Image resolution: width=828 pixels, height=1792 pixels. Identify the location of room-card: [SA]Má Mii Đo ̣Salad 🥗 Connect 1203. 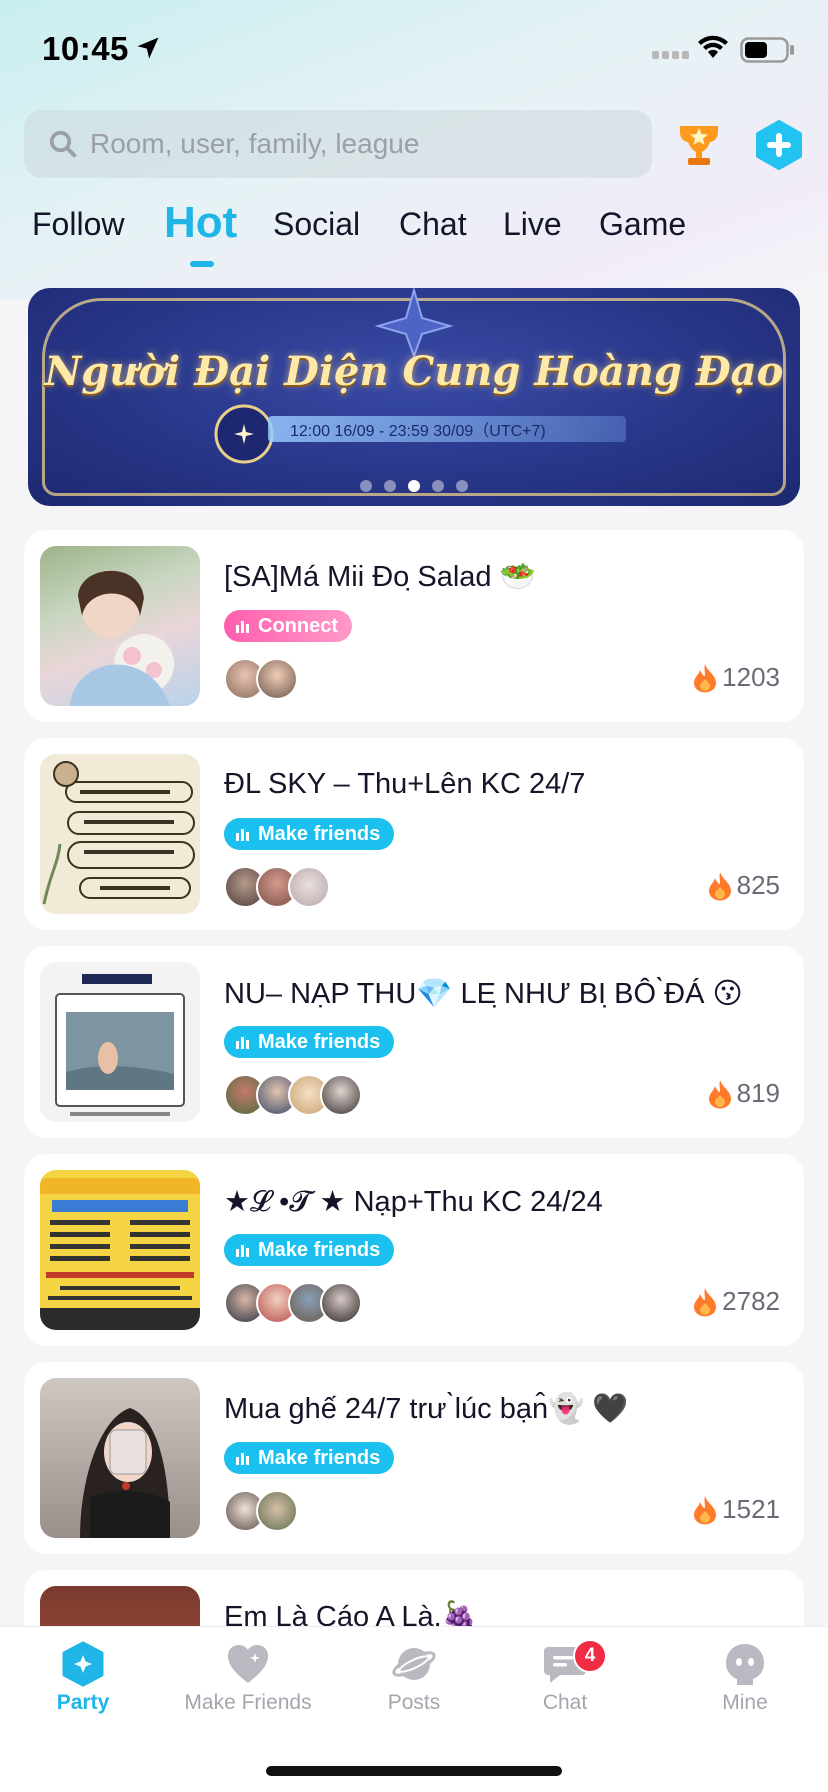
(414, 626).